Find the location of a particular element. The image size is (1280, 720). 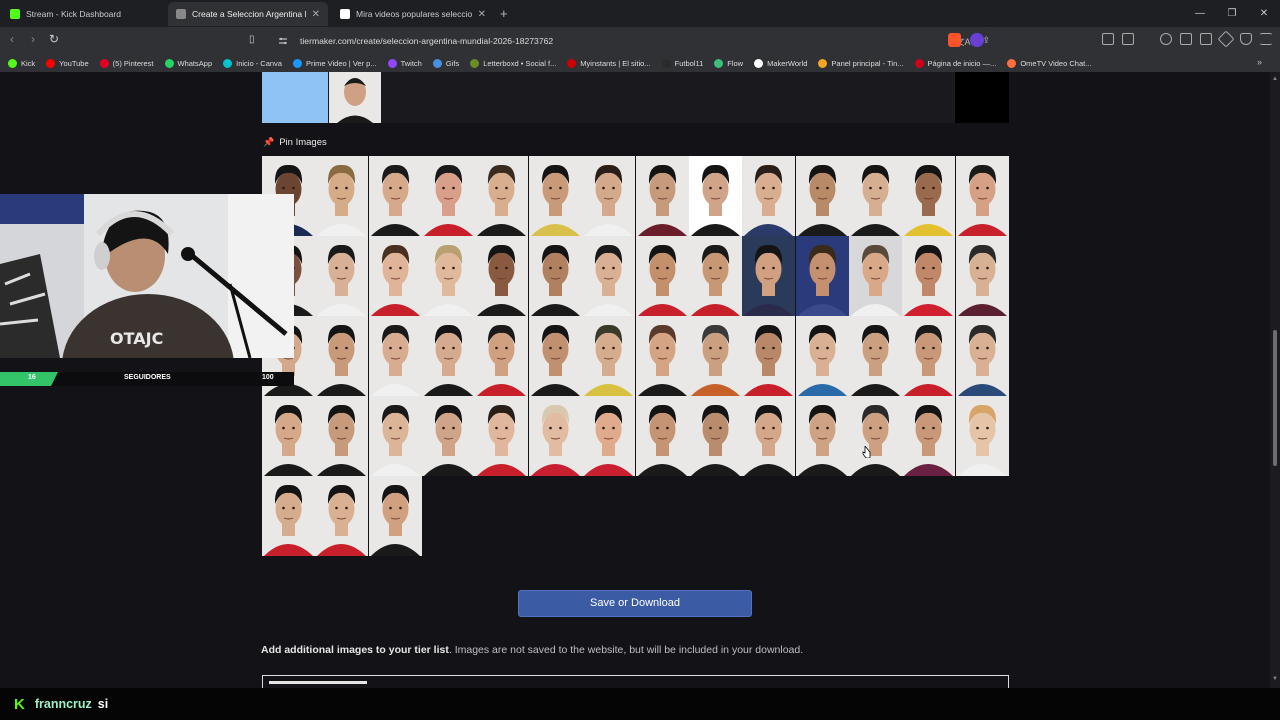

scroll-up-icon: ▲ is located at coordinates (1275, 79).